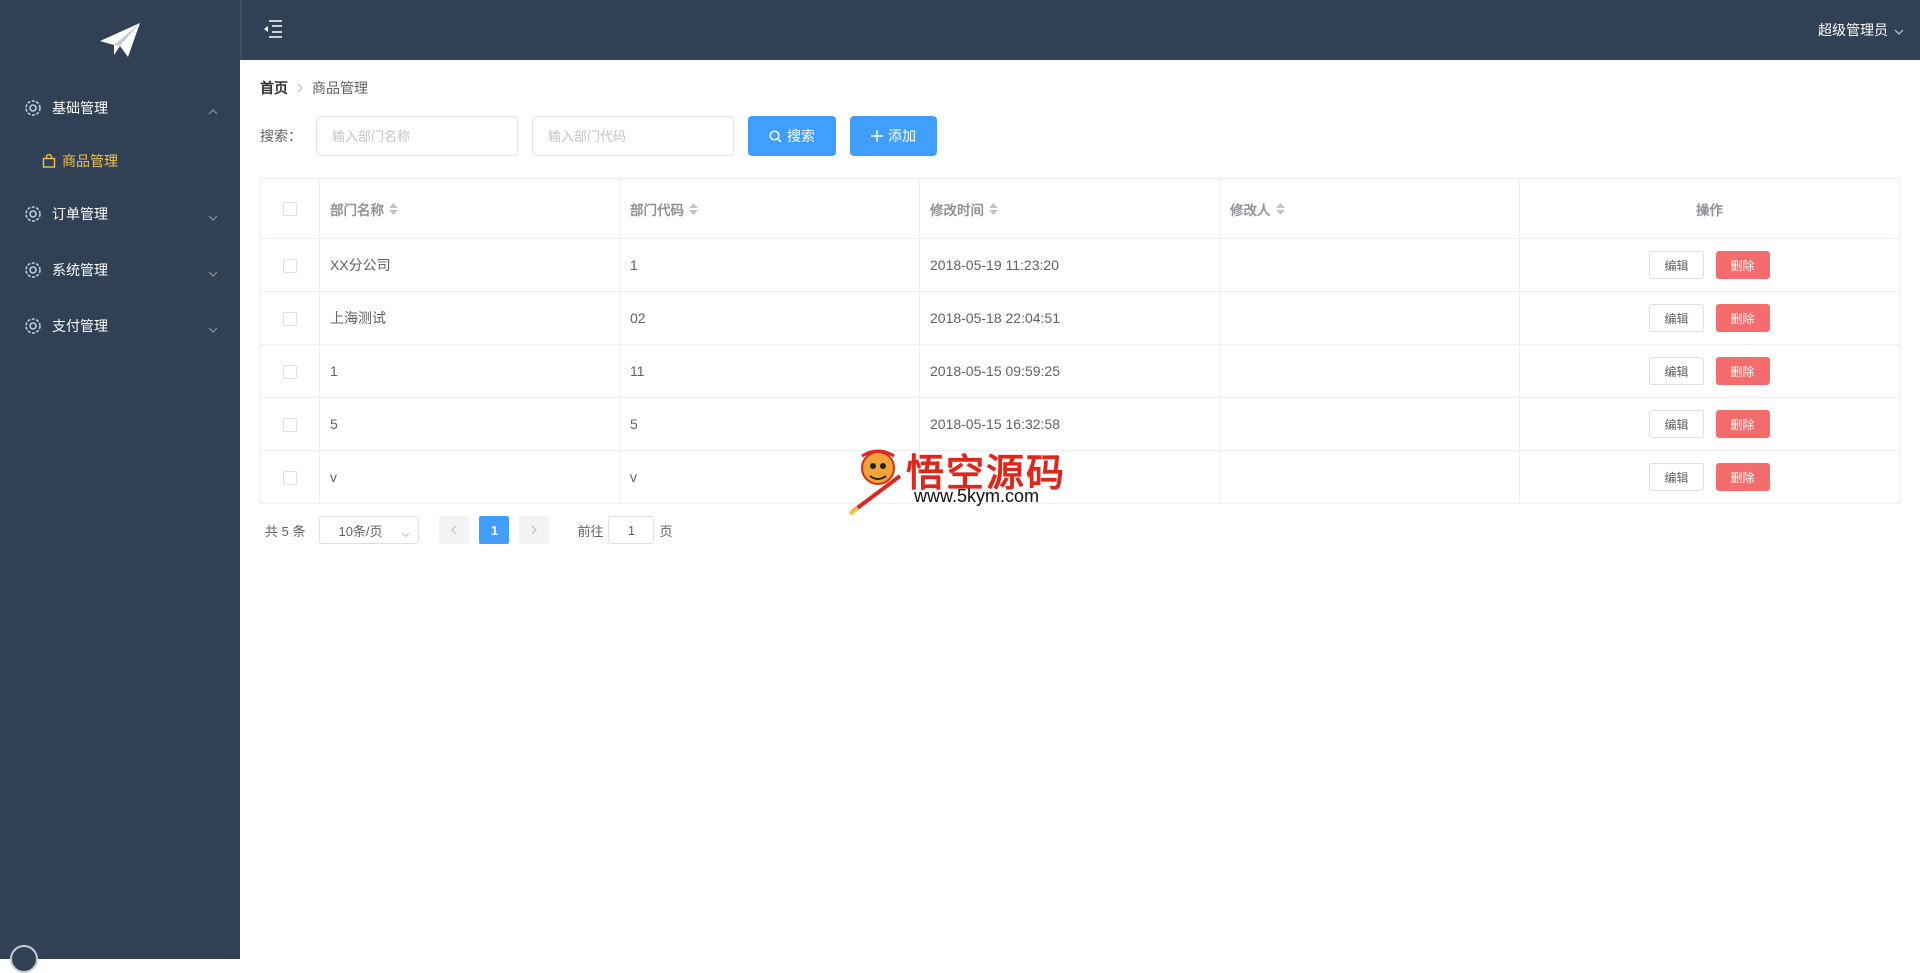 The height and width of the screenshot is (973, 1920). Describe the element at coordinates (590, 531) in the screenshot. I see `goto-label: 前往` at that location.